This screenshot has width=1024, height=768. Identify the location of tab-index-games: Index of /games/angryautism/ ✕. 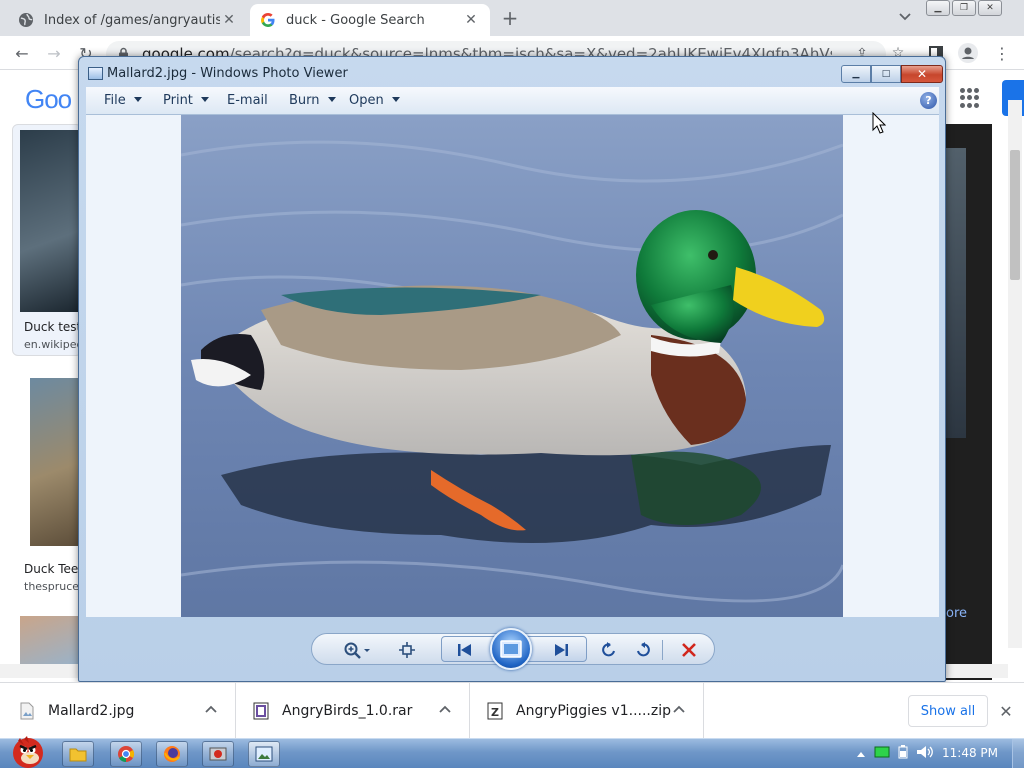
(128, 20).